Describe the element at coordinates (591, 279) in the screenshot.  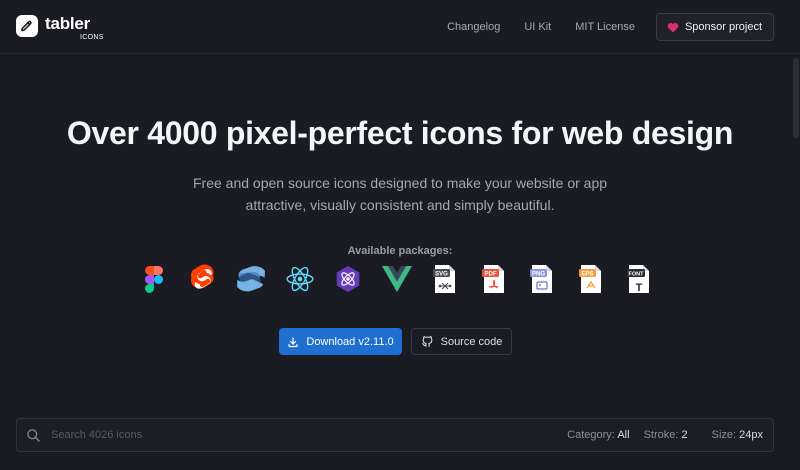
I see `eps-file-icon: EPS` at that location.